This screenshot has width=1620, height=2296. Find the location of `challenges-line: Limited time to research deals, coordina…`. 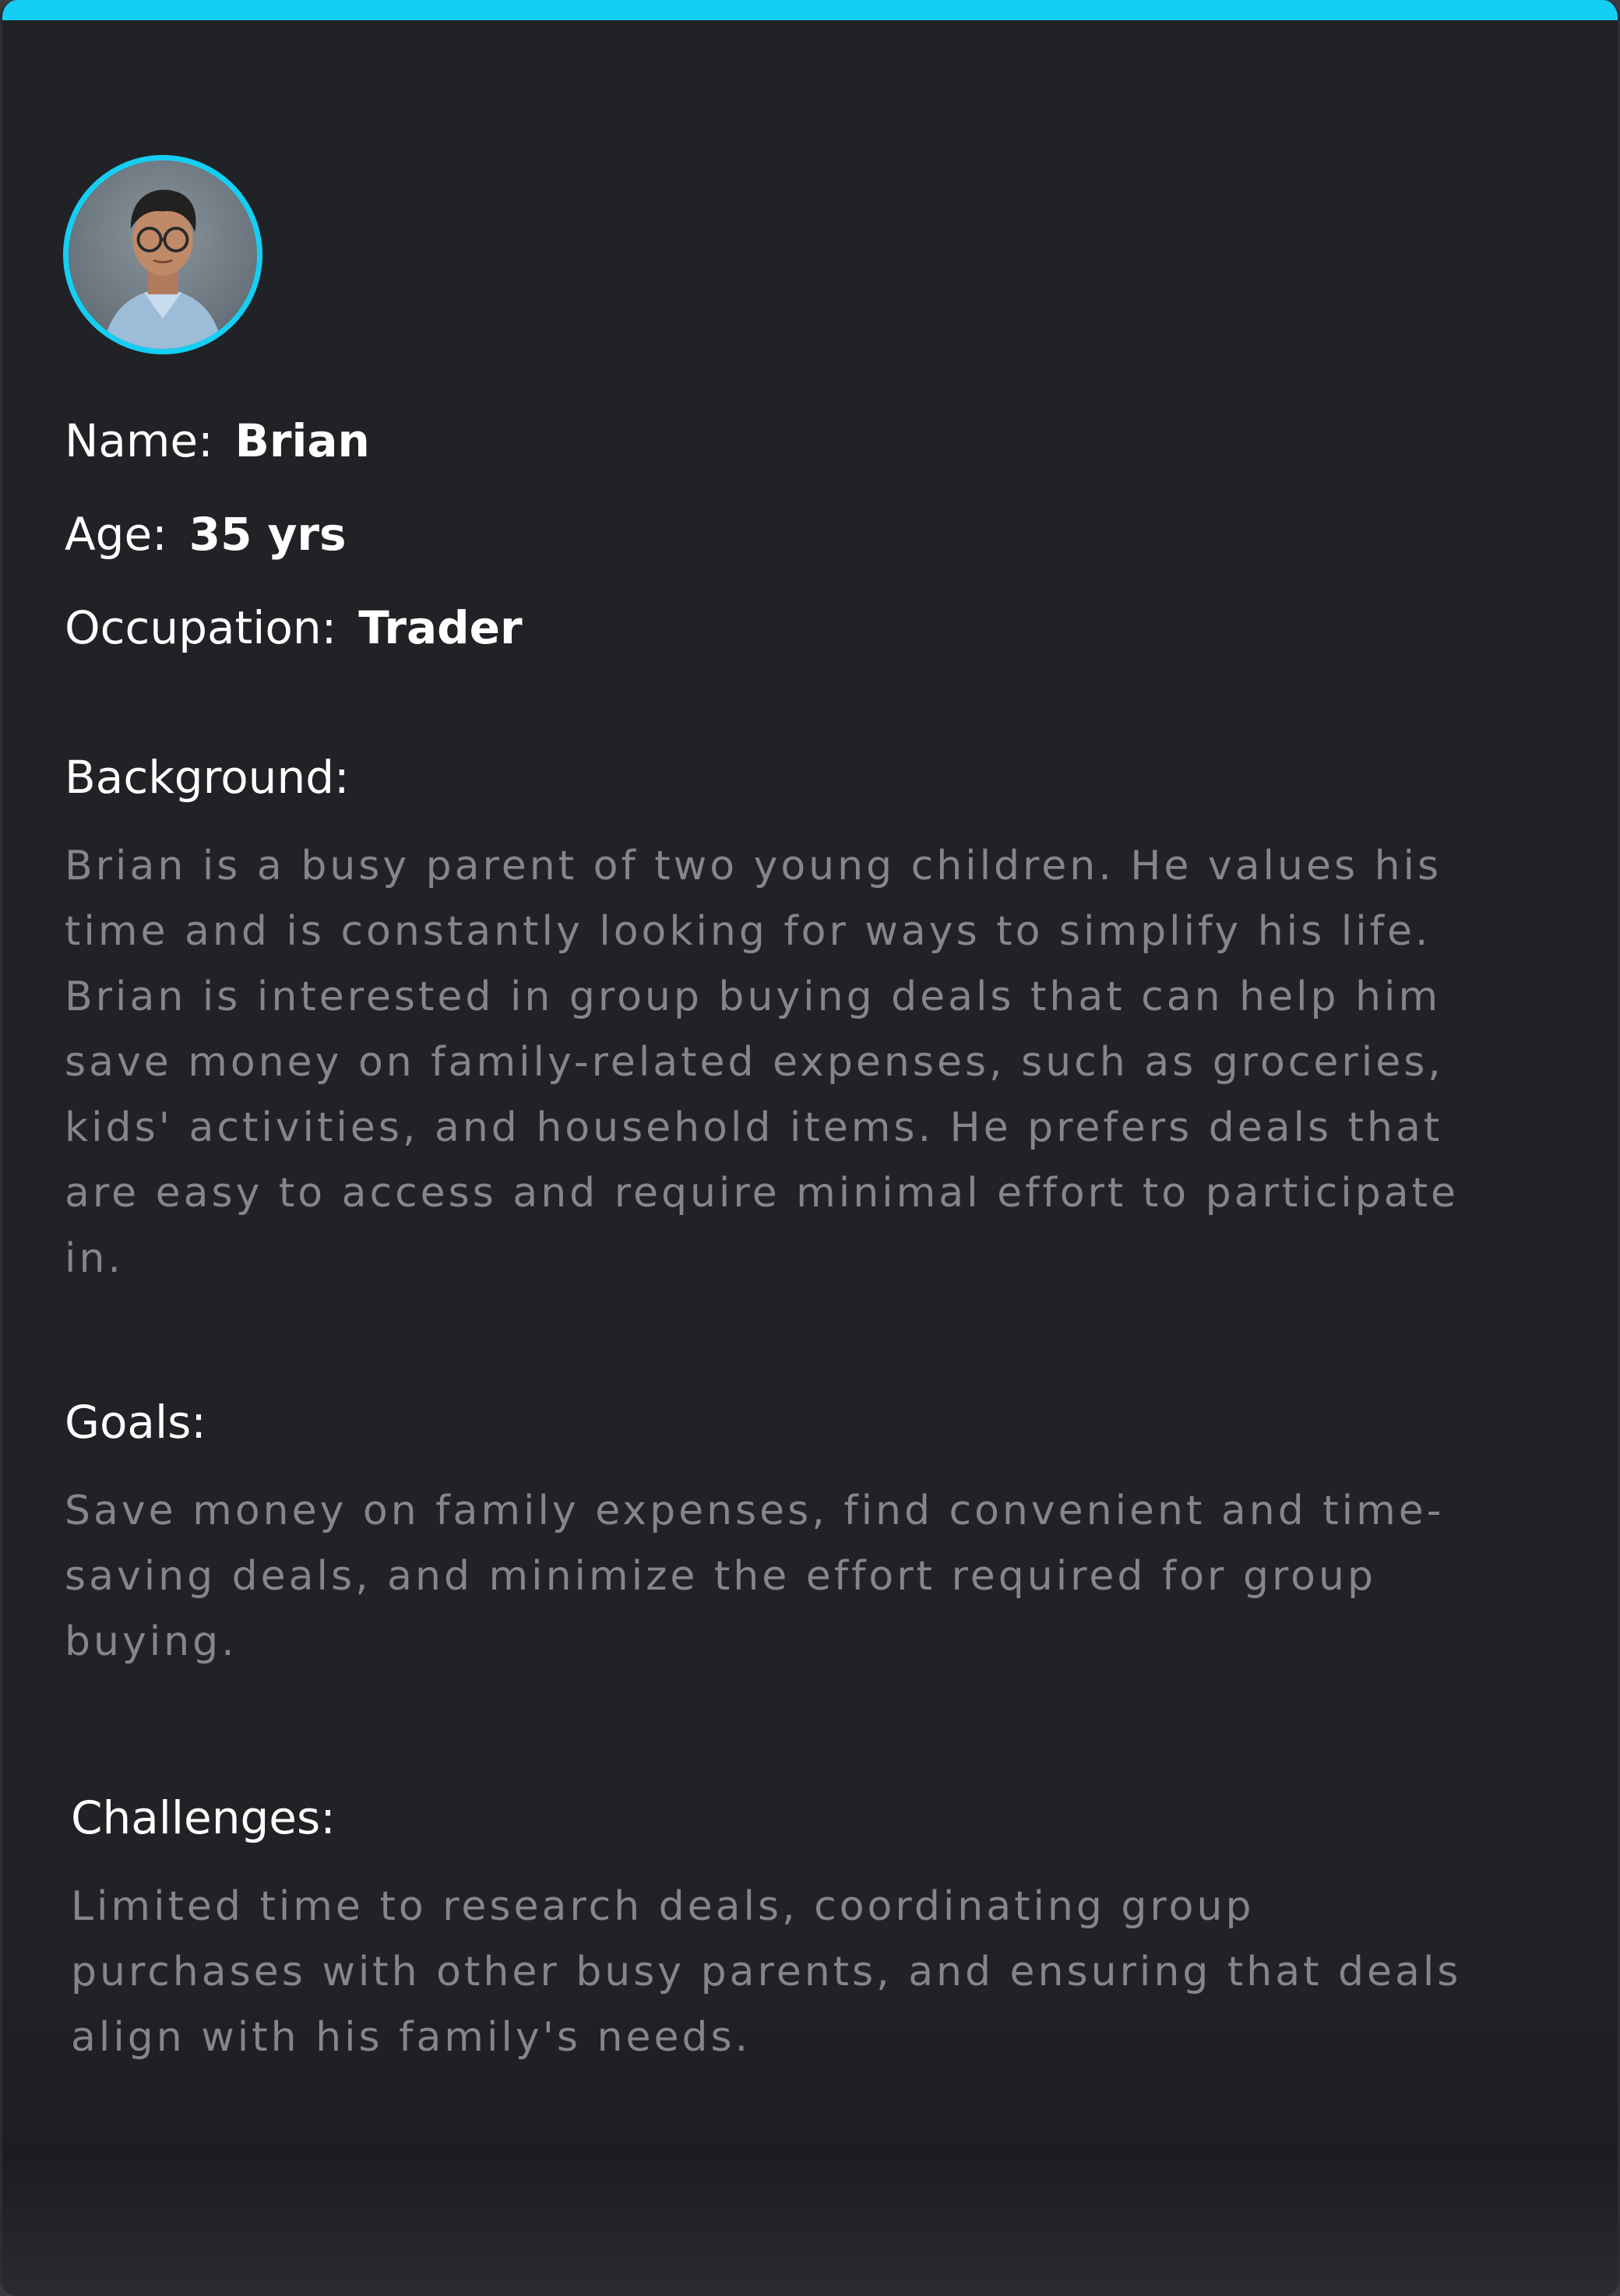

challenges-line: Limited time to research deals, coordina… is located at coordinates (663, 1907).